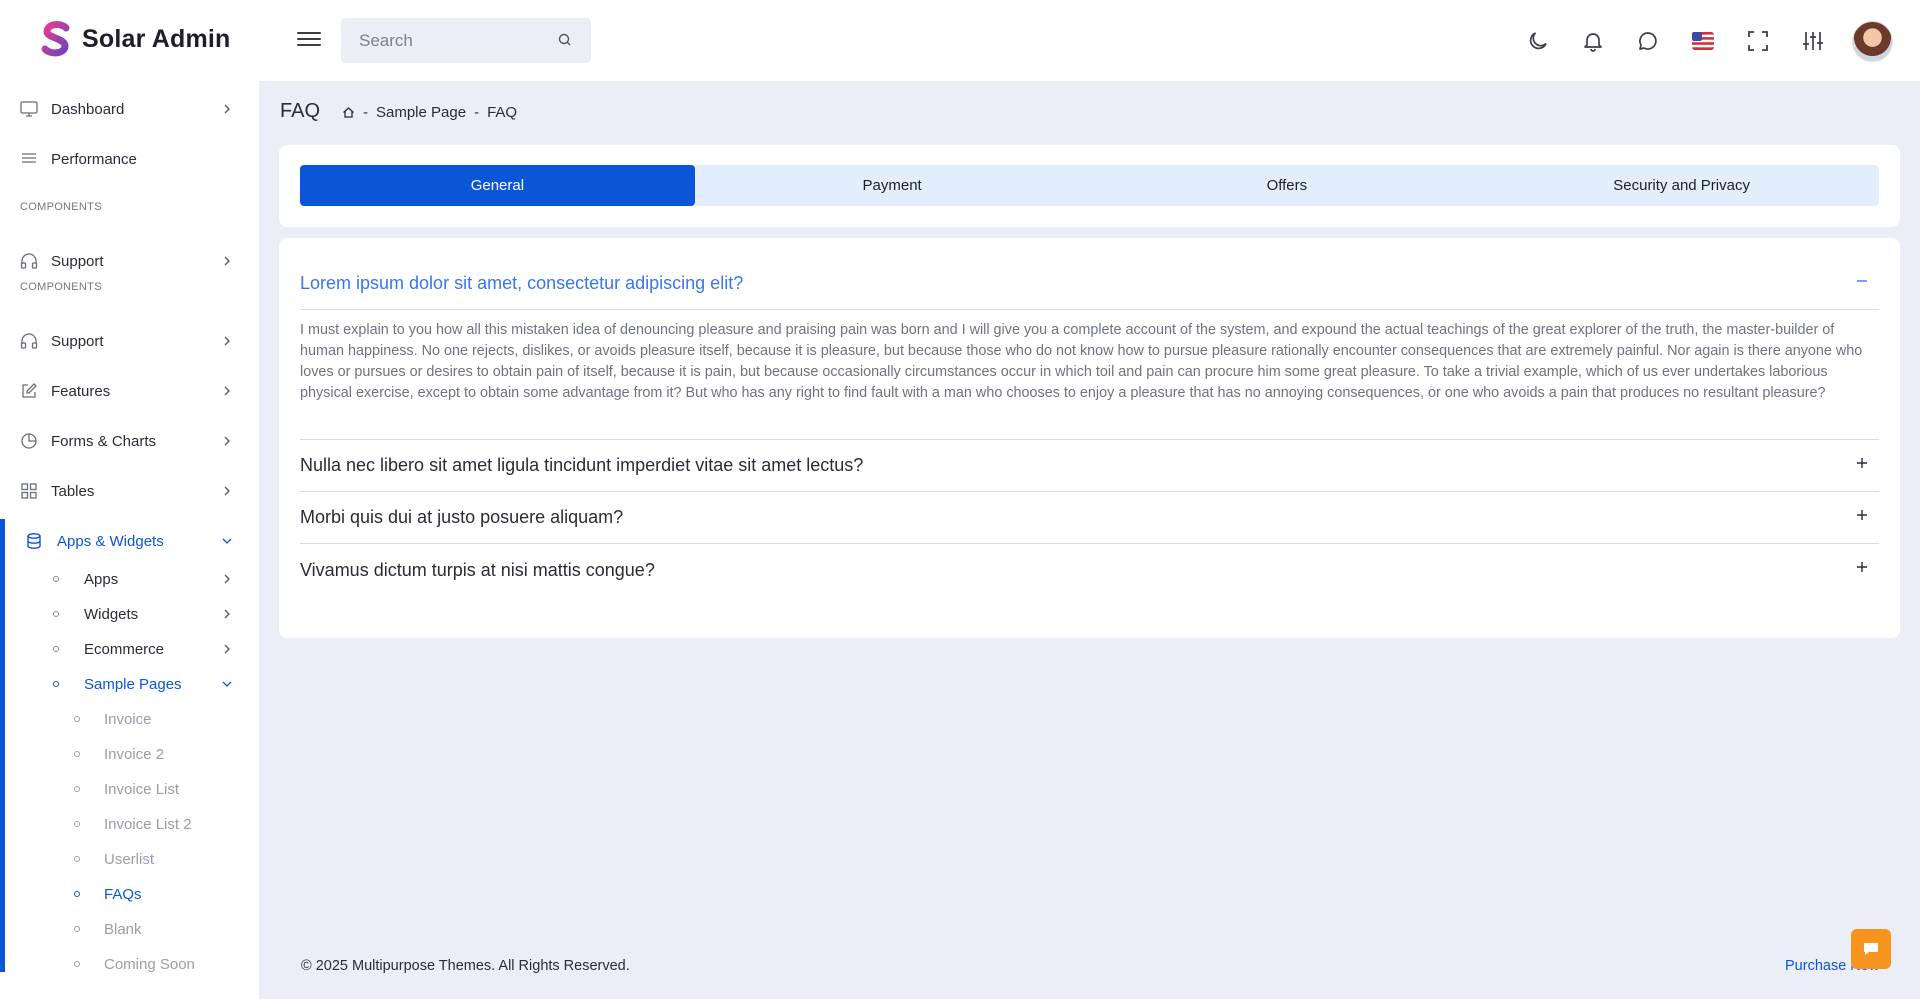 The image size is (1920, 999). What do you see at coordinates (104, 441) in the screenshot?
I see `sidebar-item-label: Forms & Charts` at bounding box center [104, 441].